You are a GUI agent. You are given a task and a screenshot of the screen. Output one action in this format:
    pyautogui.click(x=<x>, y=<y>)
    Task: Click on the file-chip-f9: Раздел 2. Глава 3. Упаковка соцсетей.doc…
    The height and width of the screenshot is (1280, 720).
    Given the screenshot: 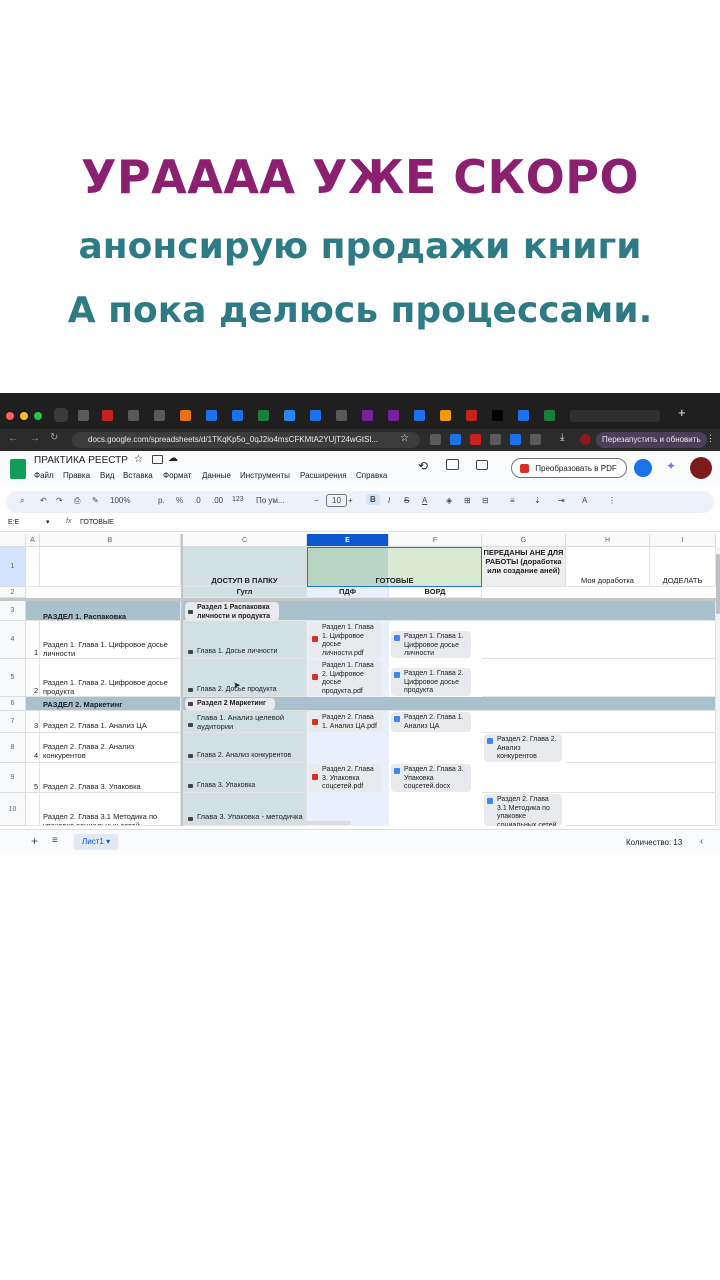 What is the action you would take?
    pyautogui.click(x=431, y=778)
    